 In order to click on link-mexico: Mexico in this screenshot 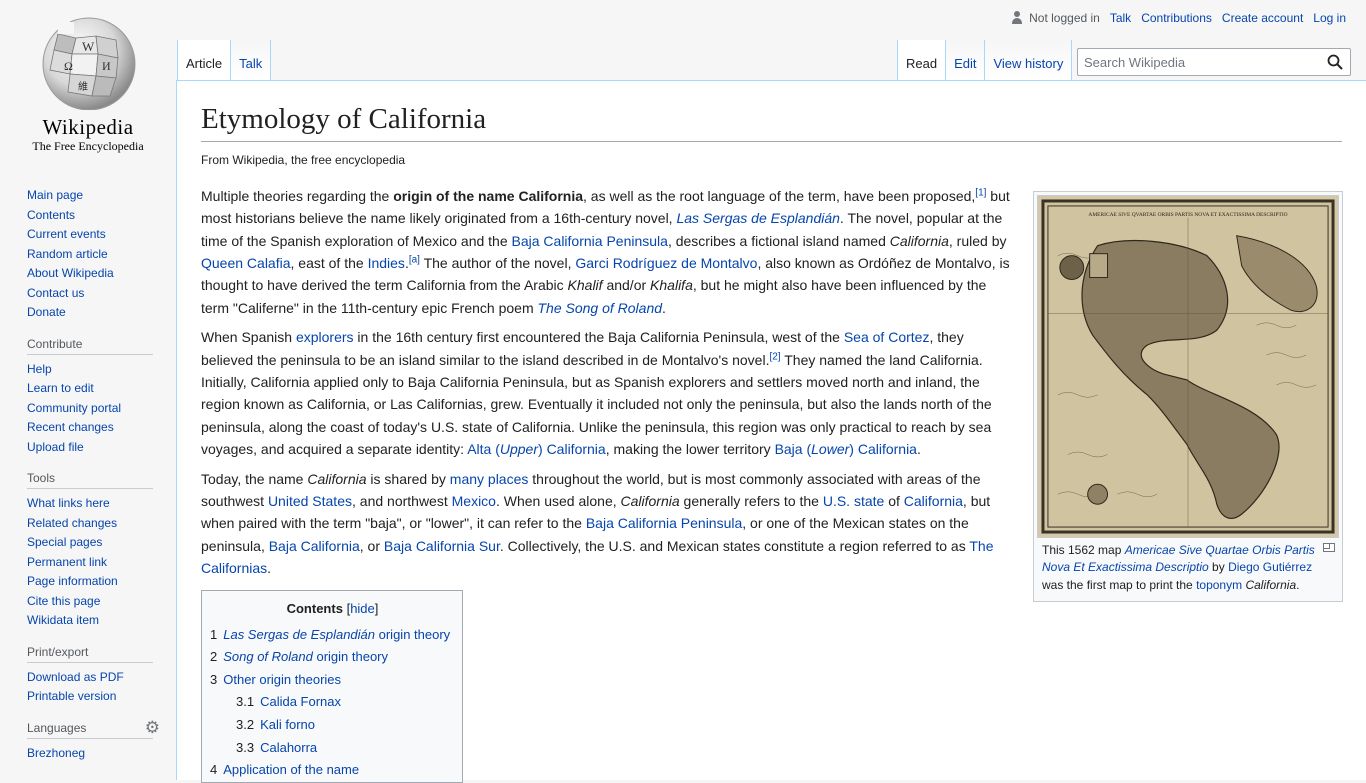, I will do `click(474, 501)`.